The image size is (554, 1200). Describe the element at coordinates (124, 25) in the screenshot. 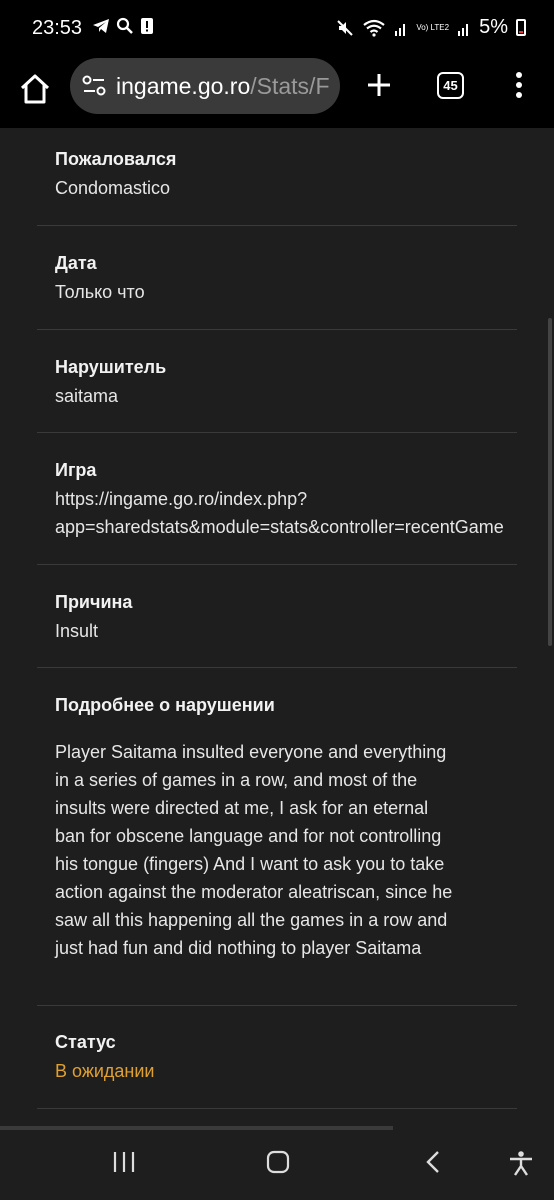

I see `search-icon` at that location.